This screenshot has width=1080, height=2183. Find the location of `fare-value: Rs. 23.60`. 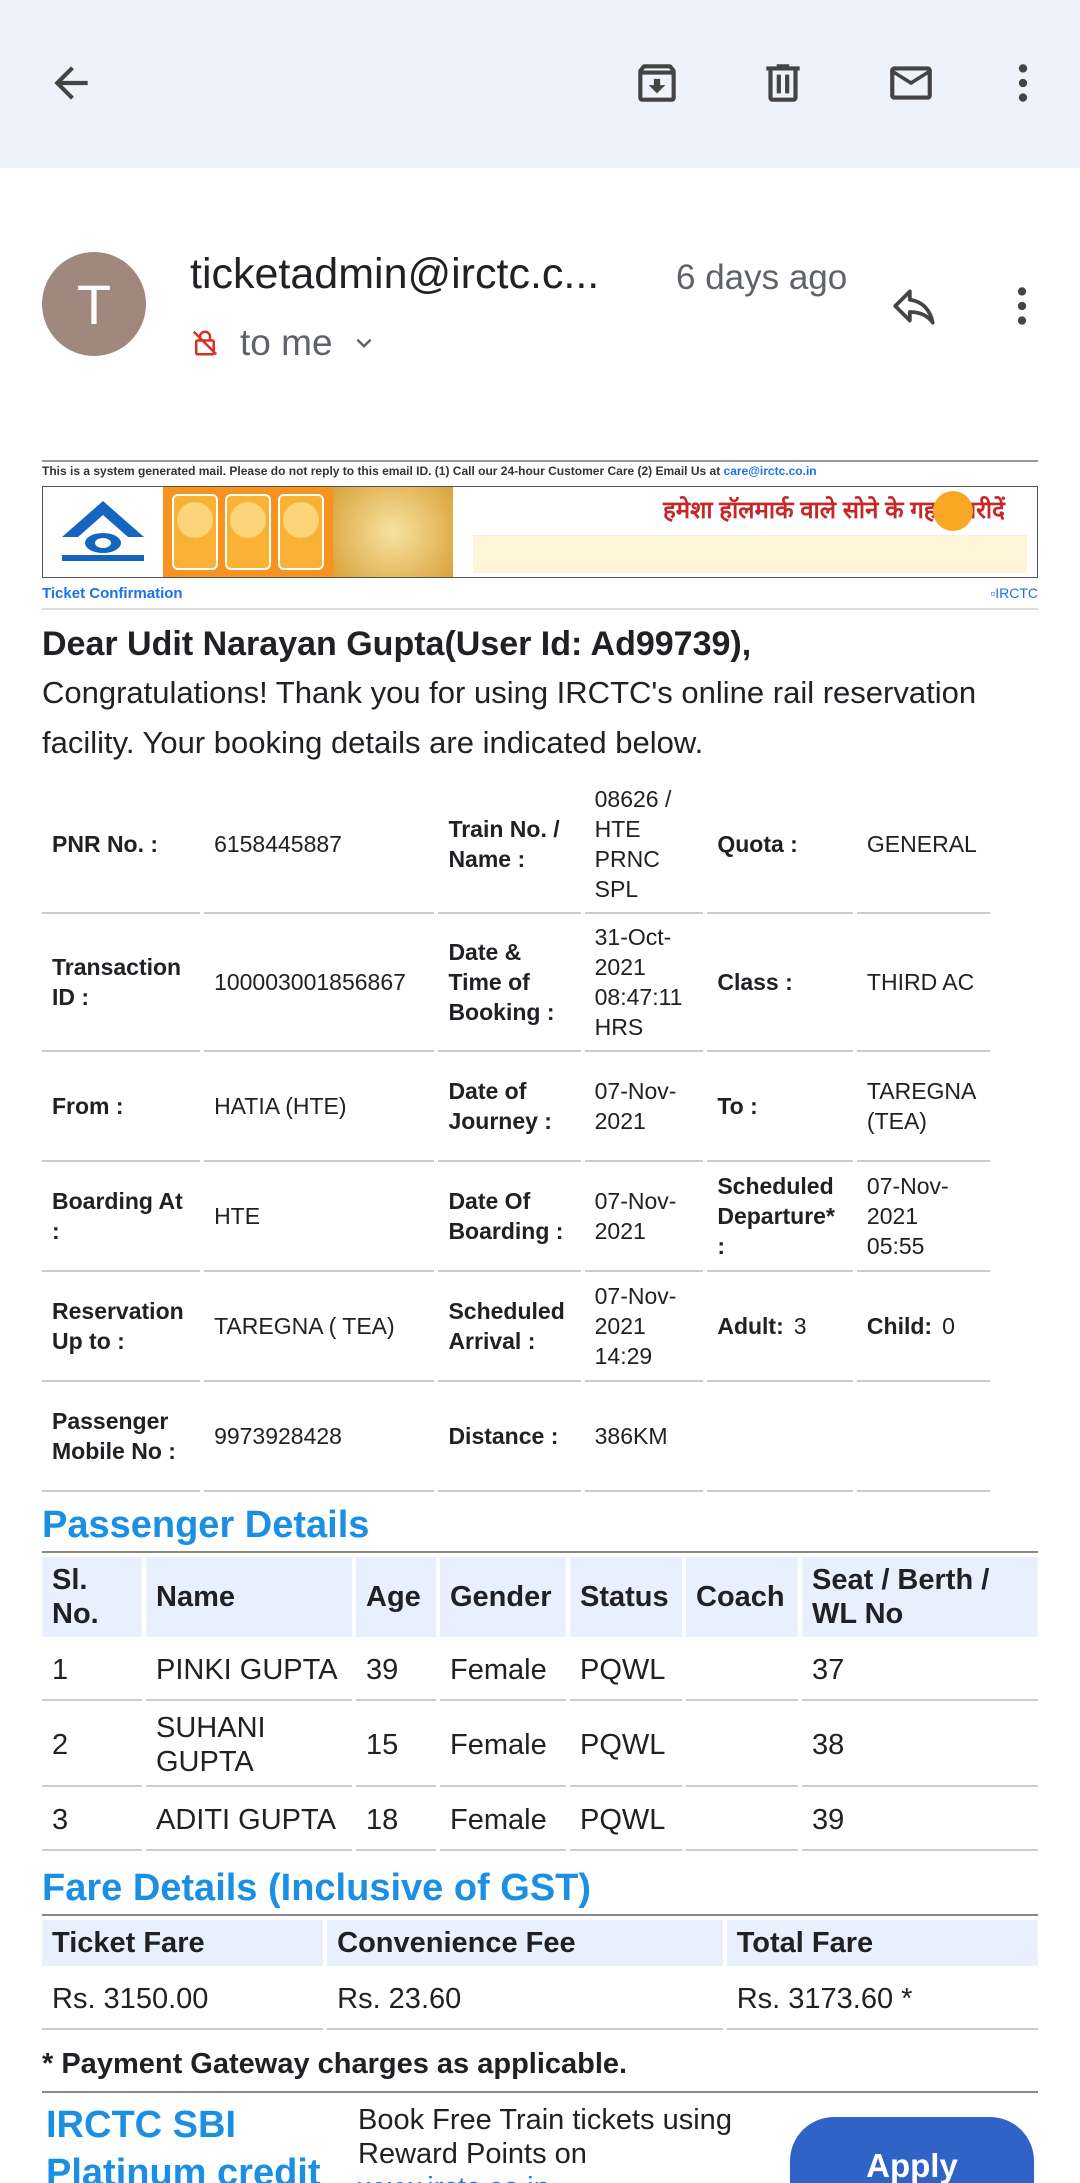

fare-value: Rs. 23.60 is located at coordinates (525, 2000).